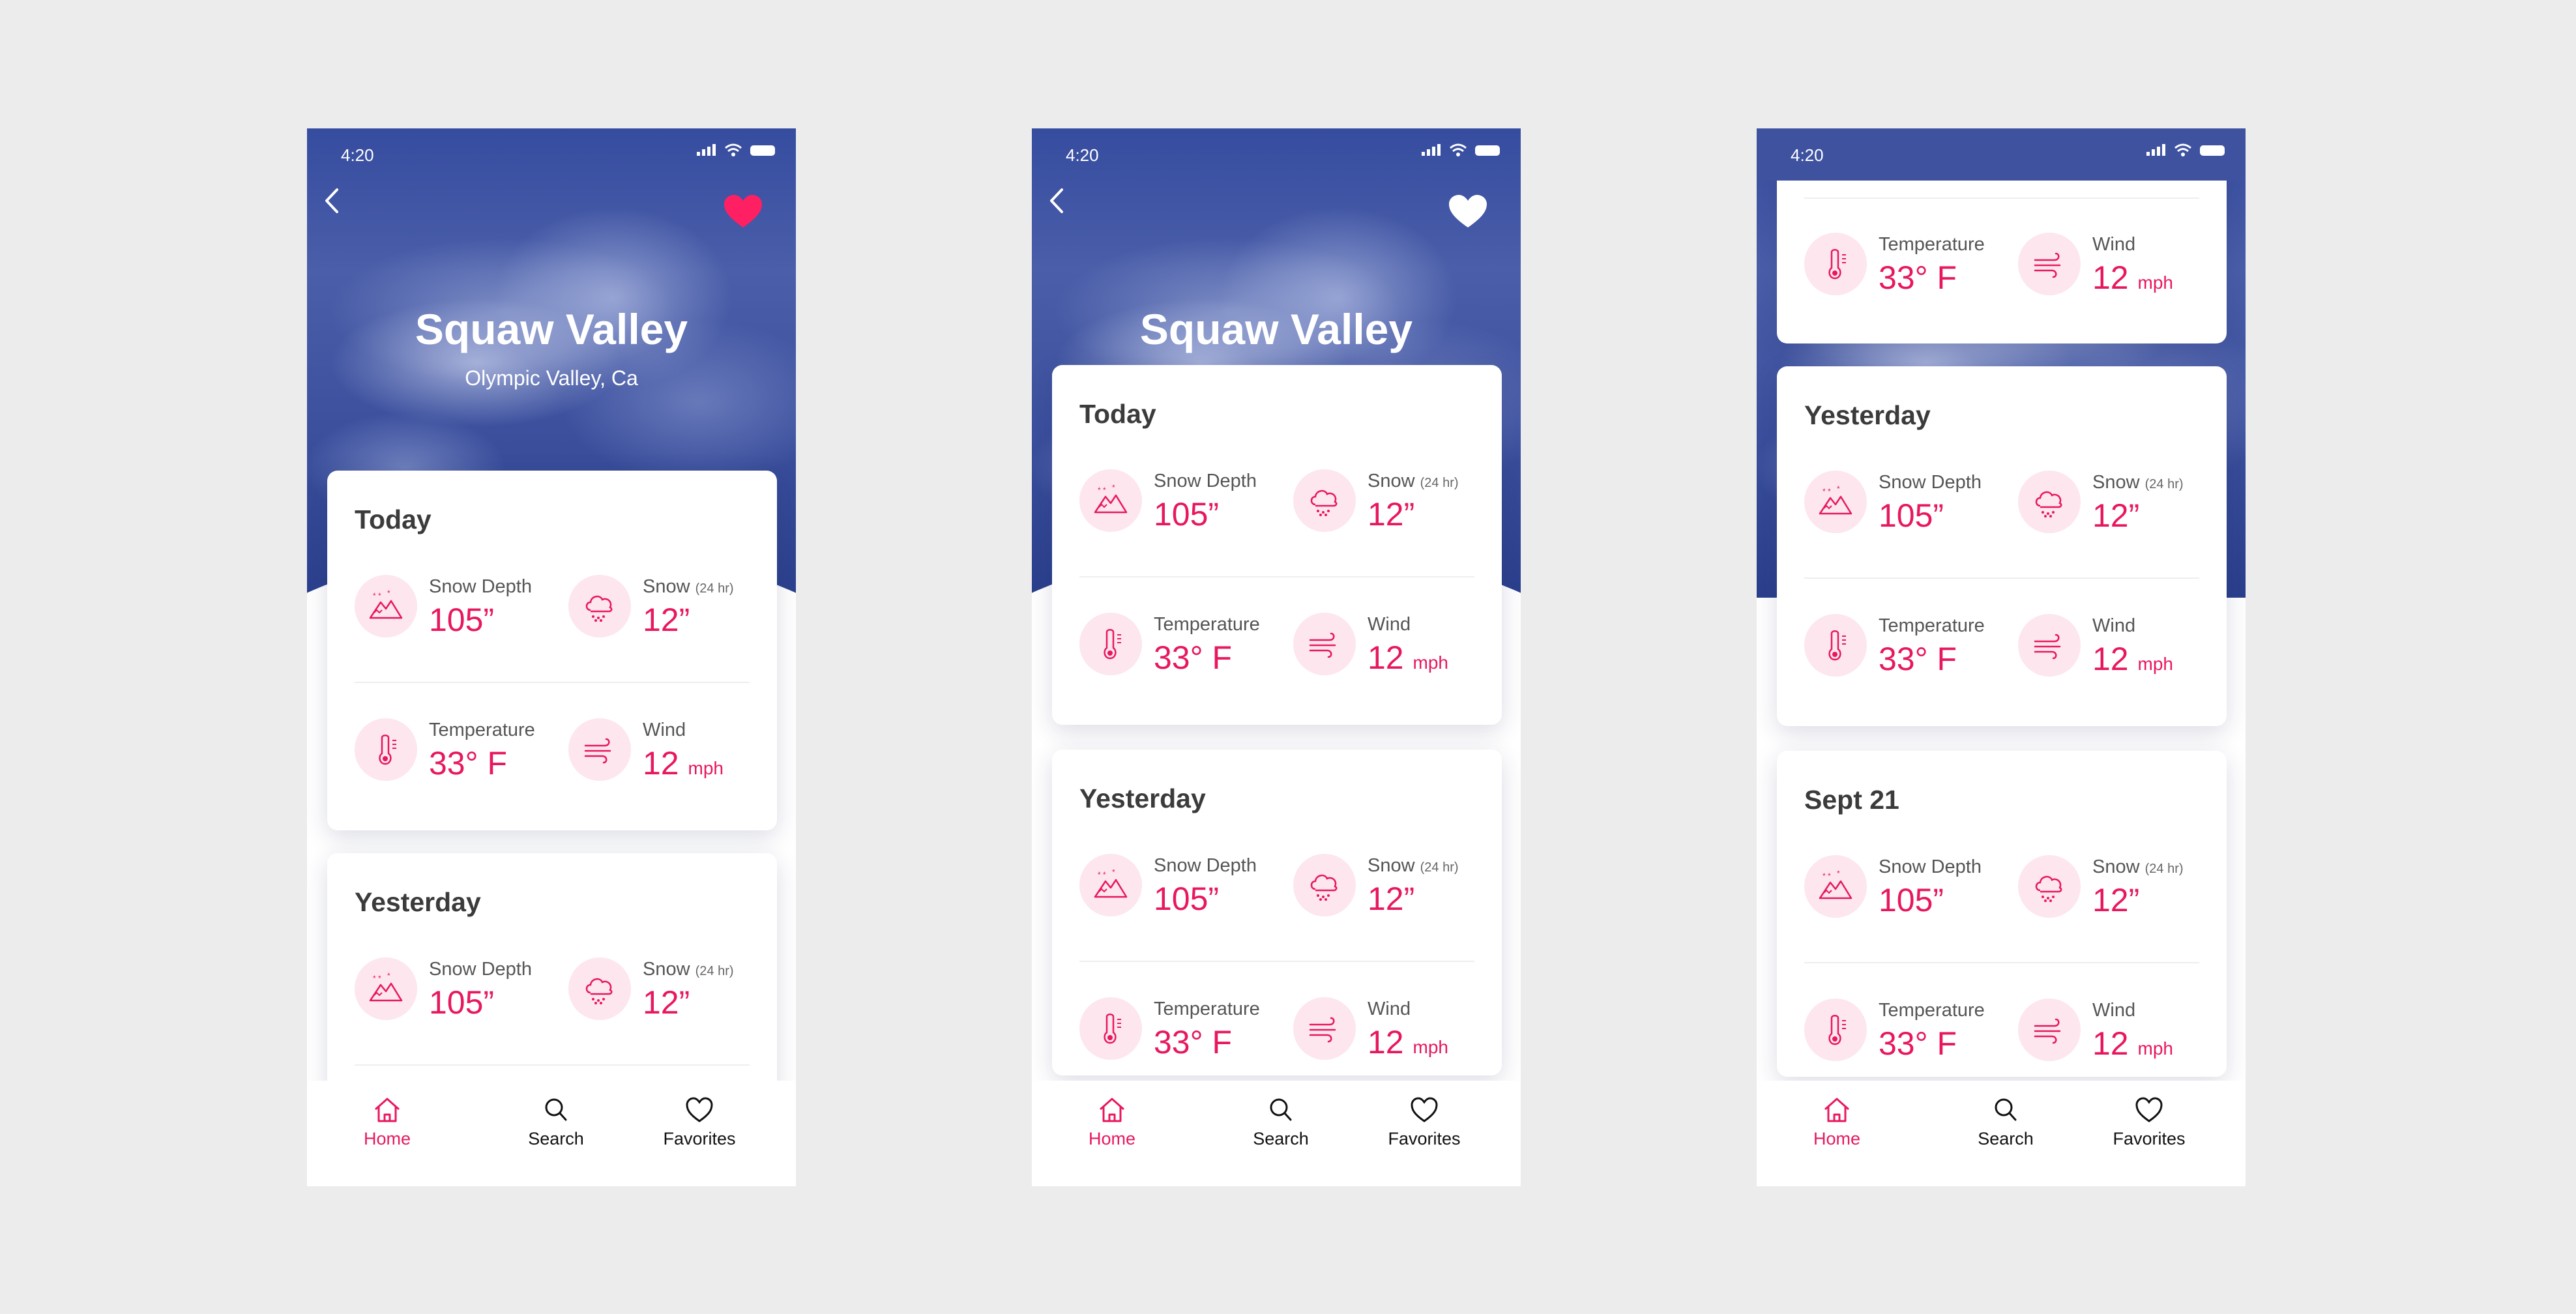 The image size is (2576, 1314). What do you see at coordinates (551, 154) in the screenshot?
I see `status-bar: 4:20` at bounding box center [551, 154].